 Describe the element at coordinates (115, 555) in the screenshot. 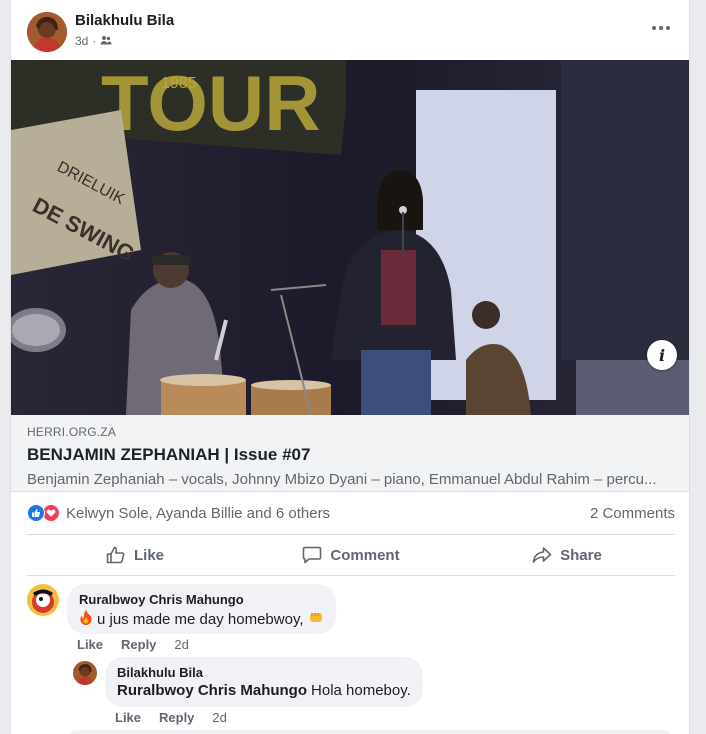

I see `thumbs-up-icon` at that location.